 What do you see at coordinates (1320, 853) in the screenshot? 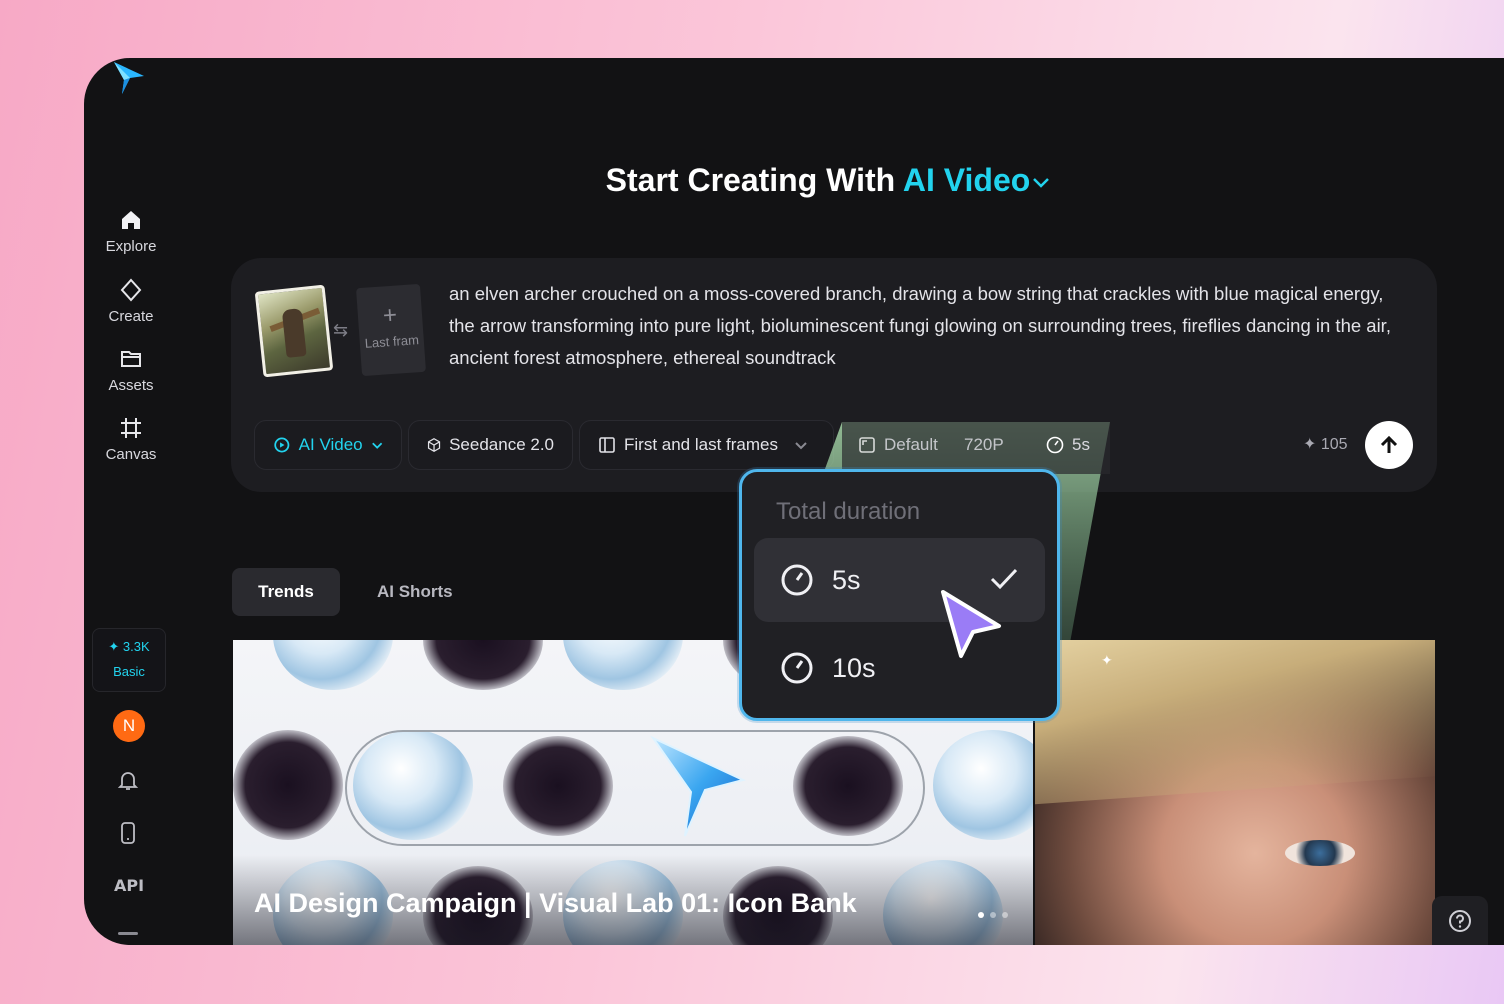
I see `eye-shape` at bounding box center [1320, 853].